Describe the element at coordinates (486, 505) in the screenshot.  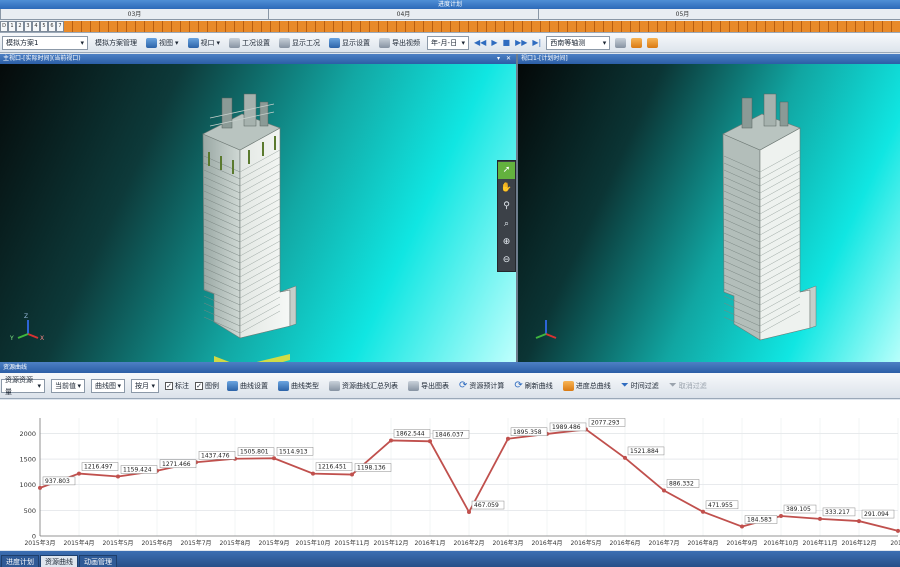
I see `data-label: 467.059` at that location.